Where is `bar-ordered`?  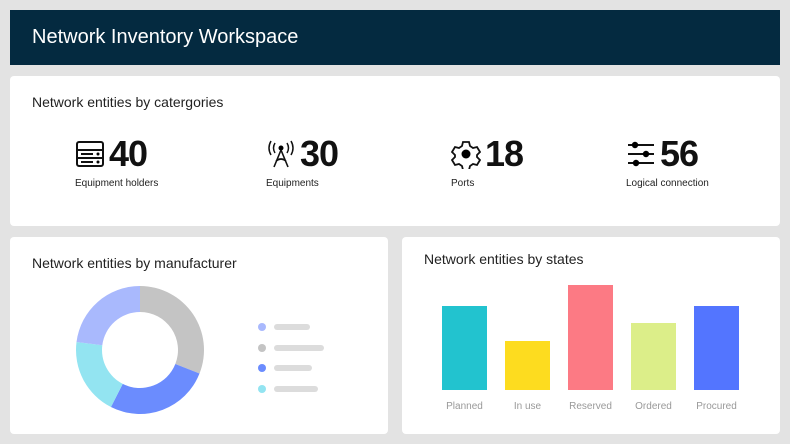
bar-ordered is located at coordinates (653, 356).